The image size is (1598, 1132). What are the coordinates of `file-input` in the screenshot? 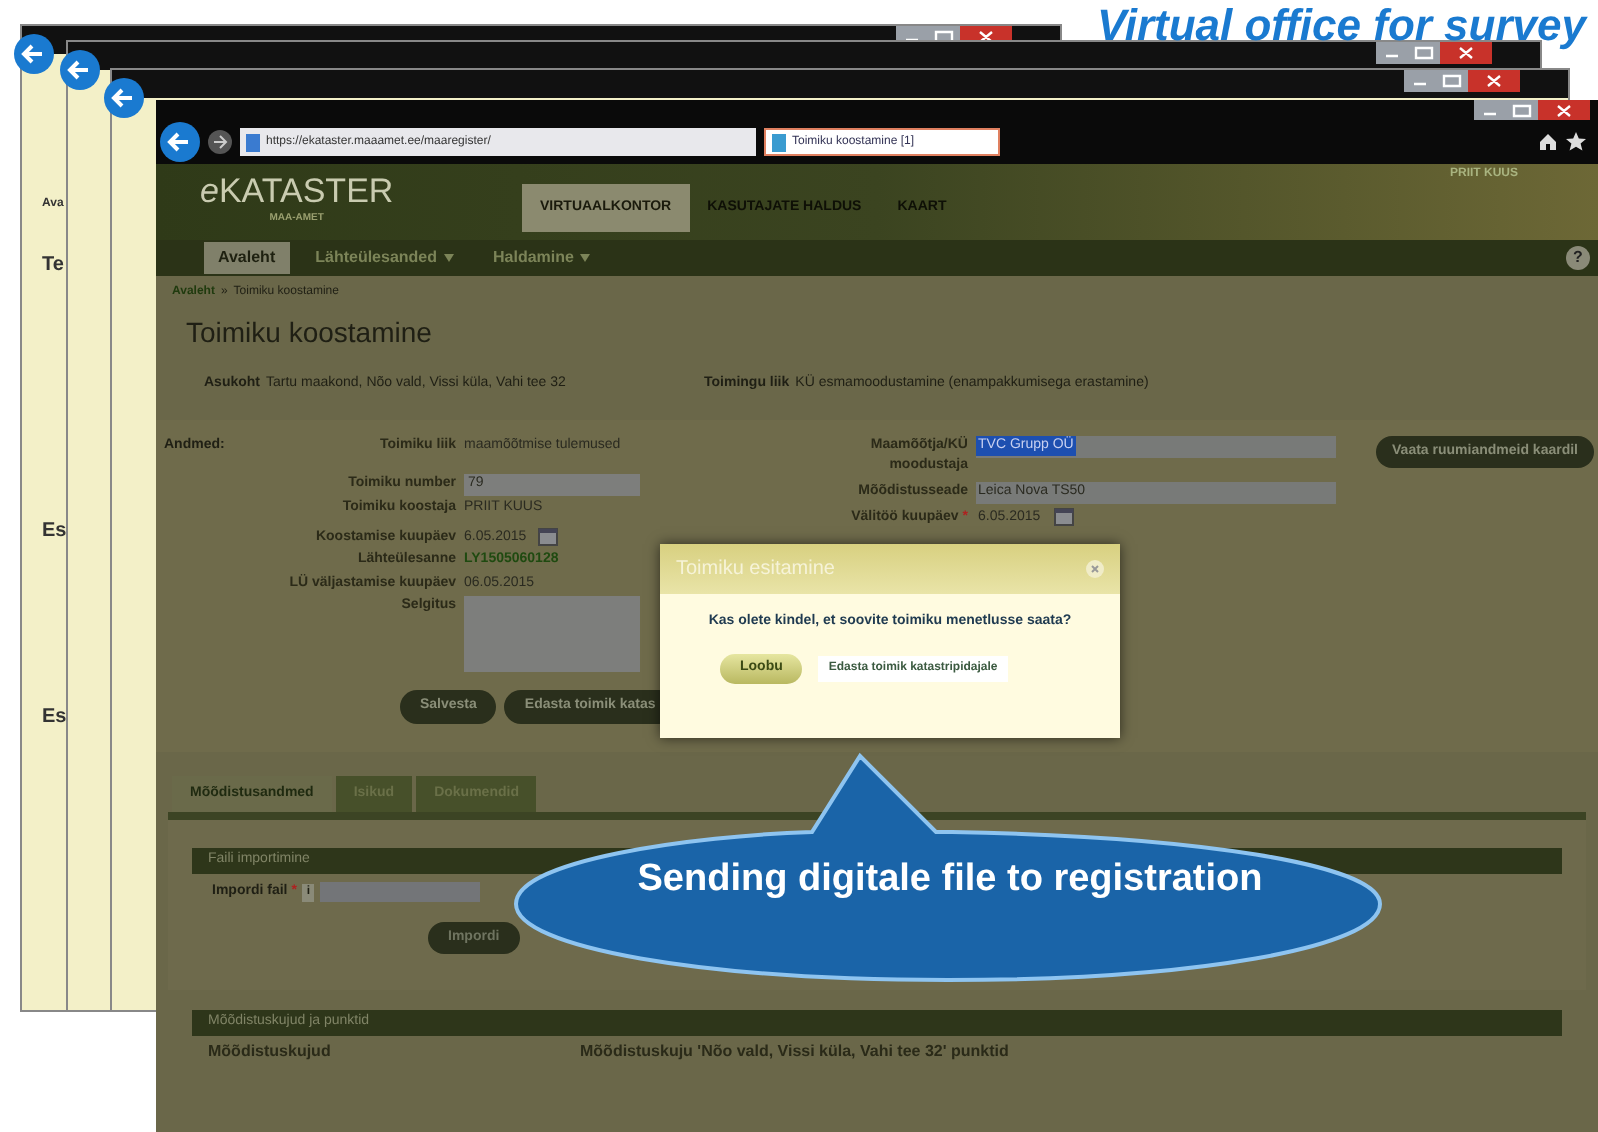 It's located at (400, 892).